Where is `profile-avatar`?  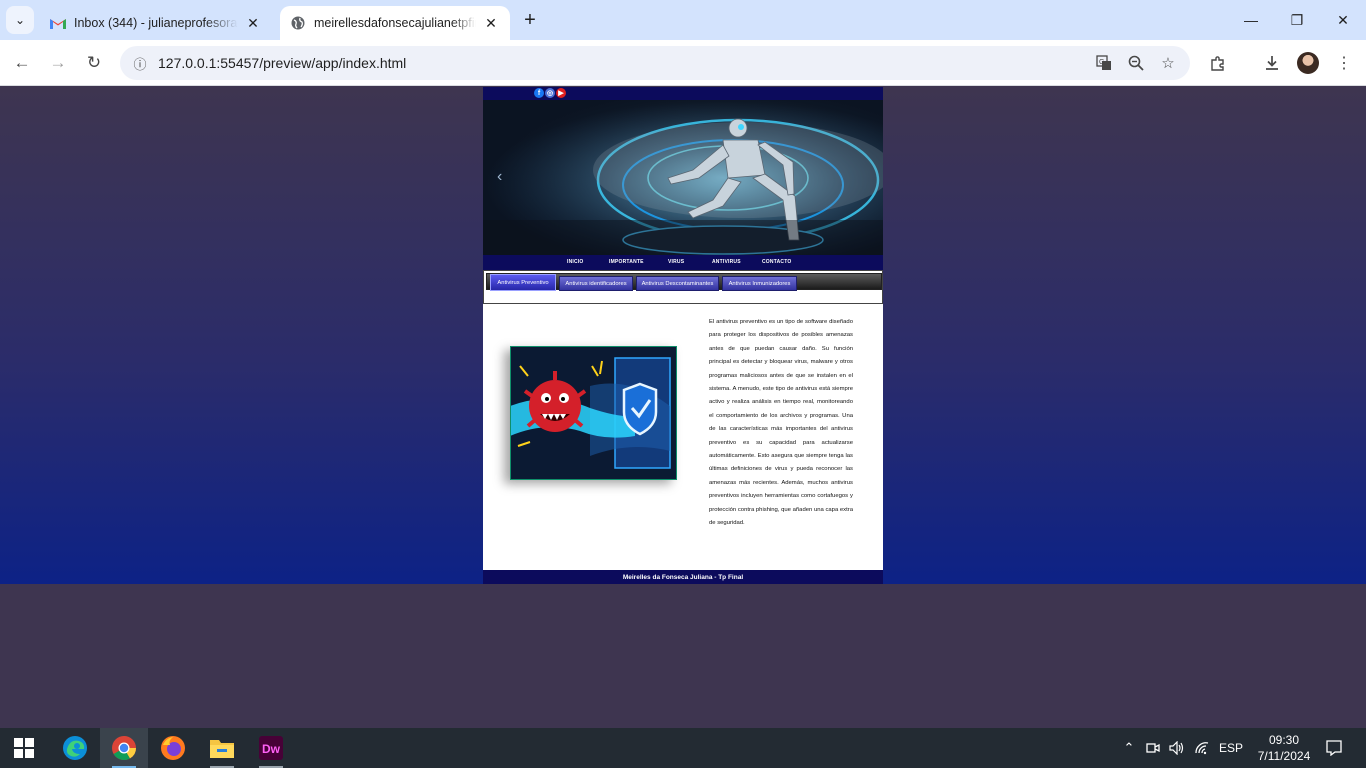
profile-avatar is located at coordinates (1308, 63).